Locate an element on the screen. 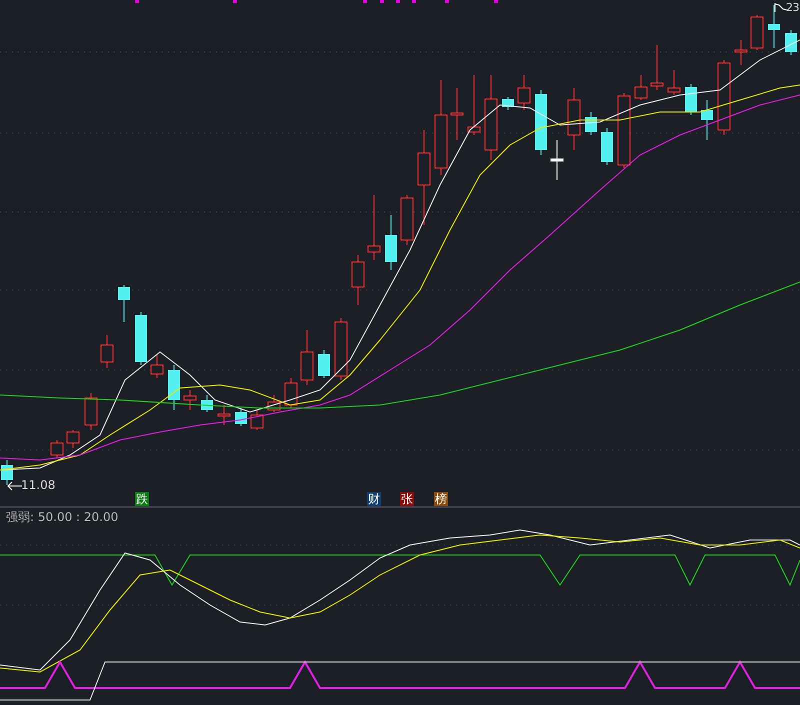  event-badge: 张 is located at coordinates (407, 499).